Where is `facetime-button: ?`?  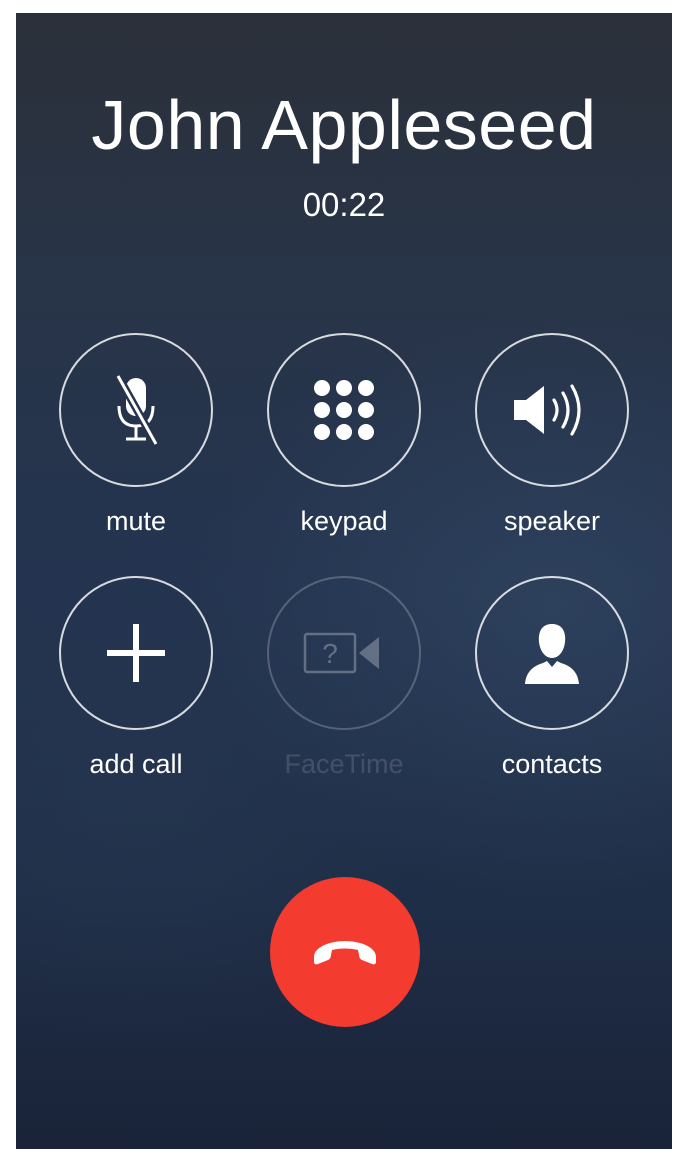 facetime-button: ? is located at coordinates (344, 653).